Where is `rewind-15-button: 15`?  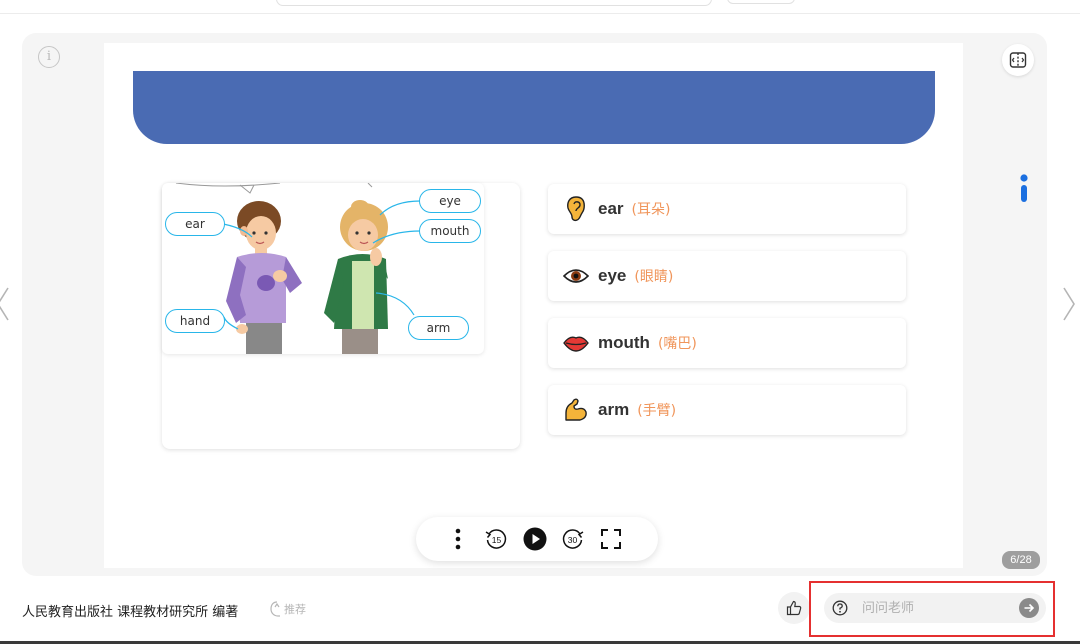
rewind-15-button: 15 is located at coordinates (496, 539).